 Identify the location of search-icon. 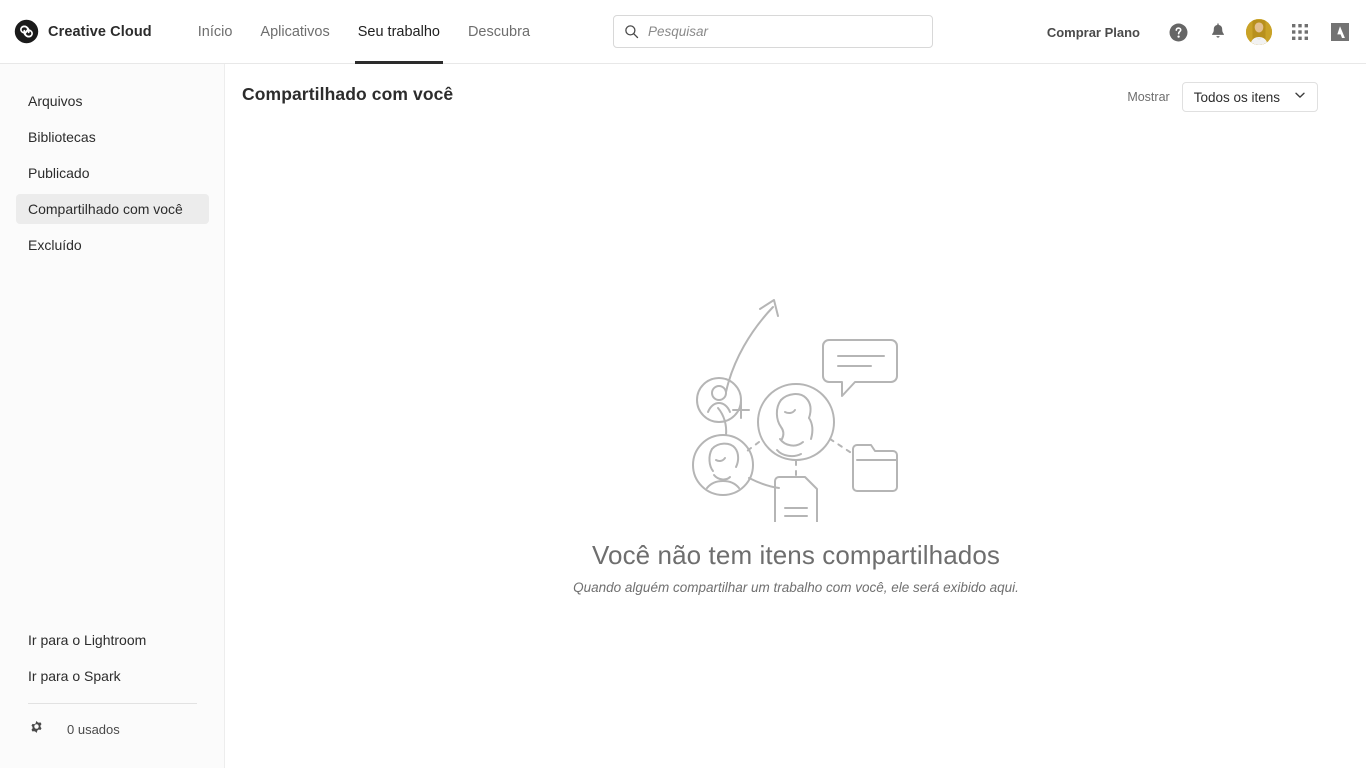
(631, 31).